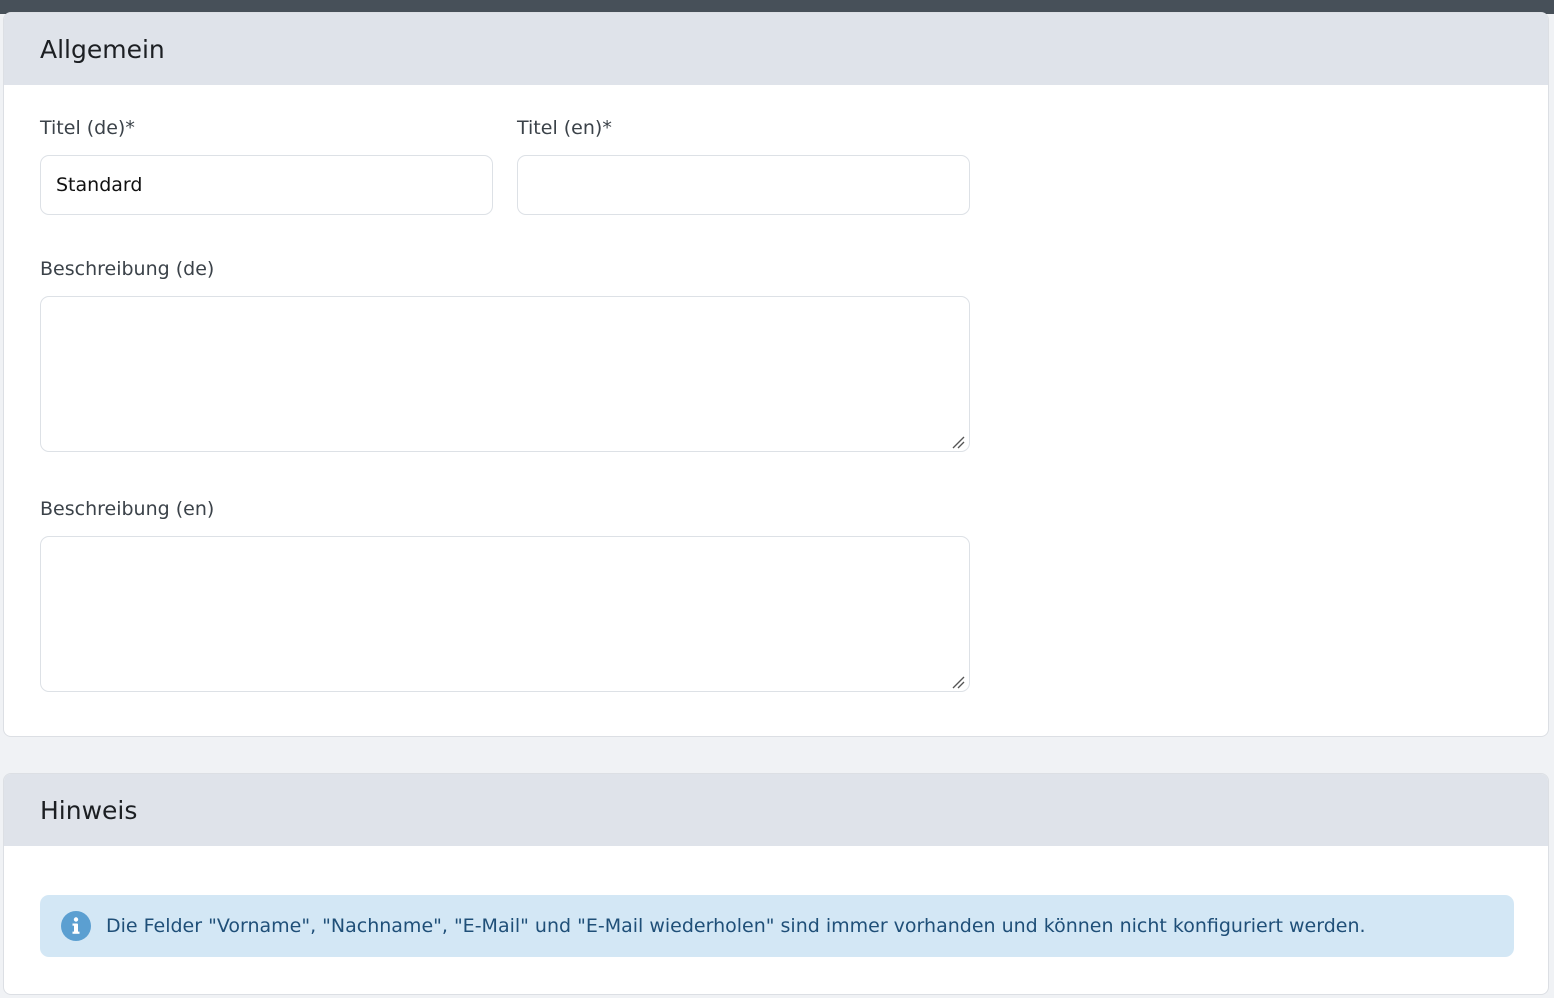 Image resolution: width=1554 pixels, height=998 pixels. What do you see at coordinates (958, 682) in the screenshot?
I see `description-en-resize-handle` at bounding box center [958, 682].